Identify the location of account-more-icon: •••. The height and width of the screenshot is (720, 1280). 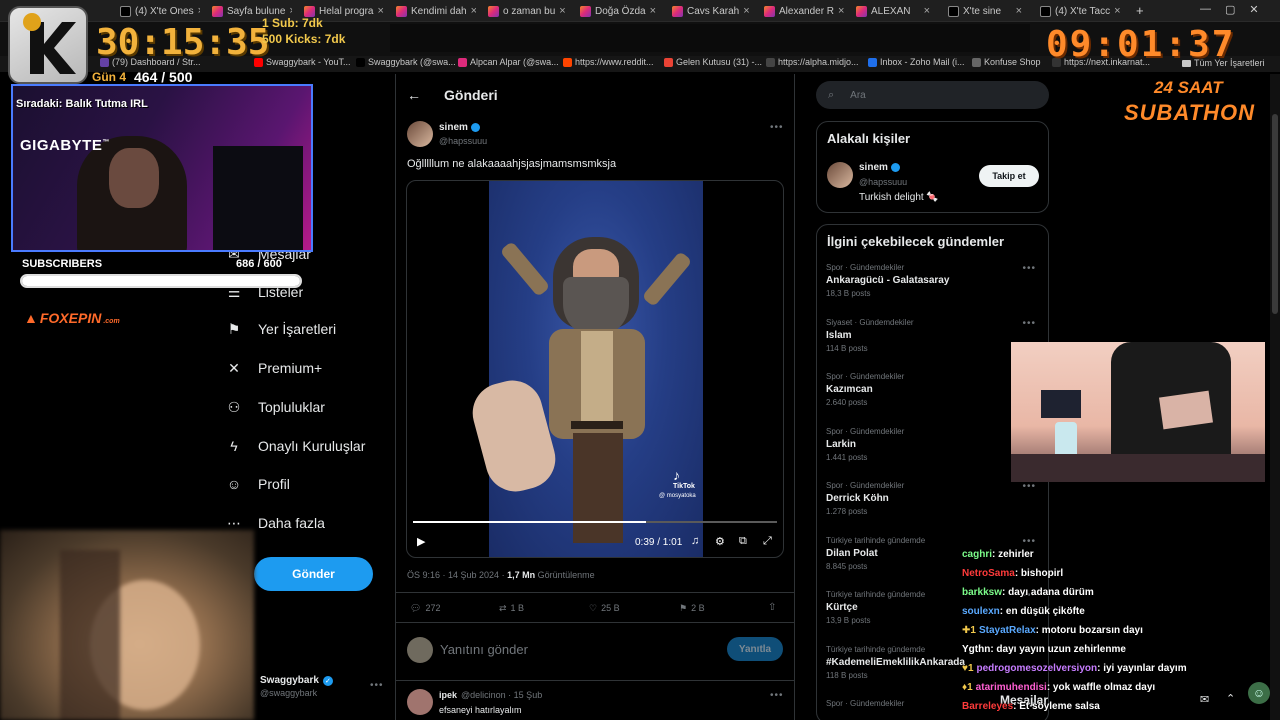
(377, 685).